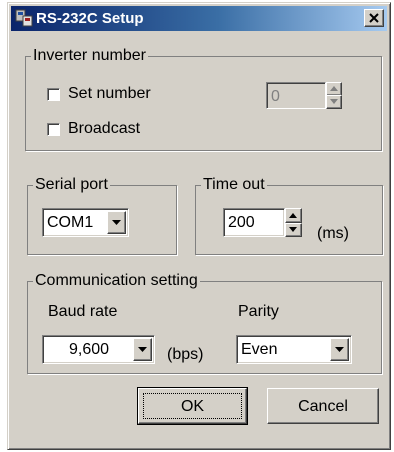  I want to click on set-number-label: Set number, so click(109, 94).